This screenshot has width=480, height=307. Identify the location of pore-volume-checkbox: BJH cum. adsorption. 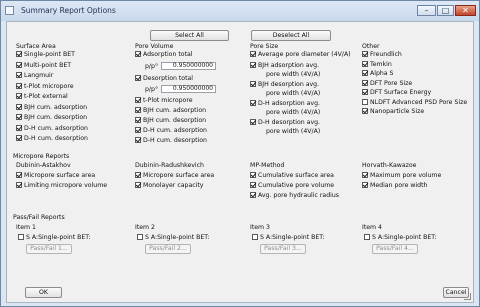
(170, 111).